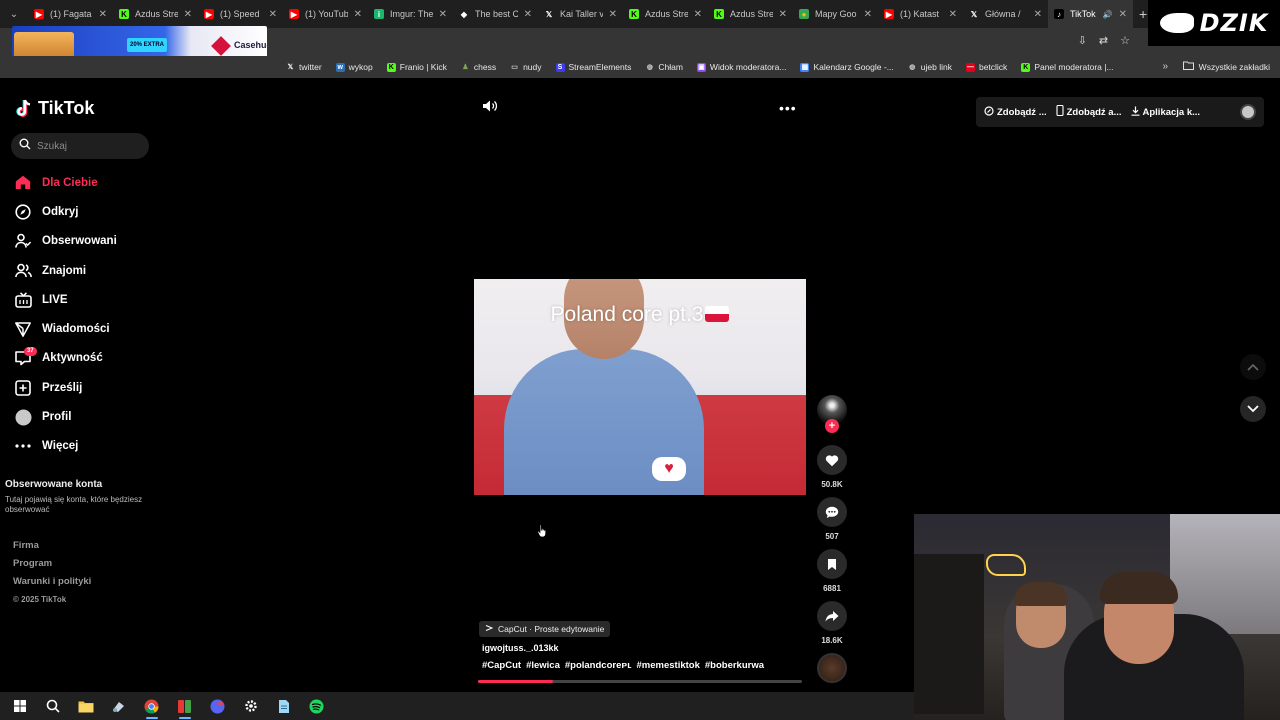 The width and height of the screenshot is (1280, 720). I want to click on browser-tab: 𝕏 Główna / ✕, so click(1005, 14).